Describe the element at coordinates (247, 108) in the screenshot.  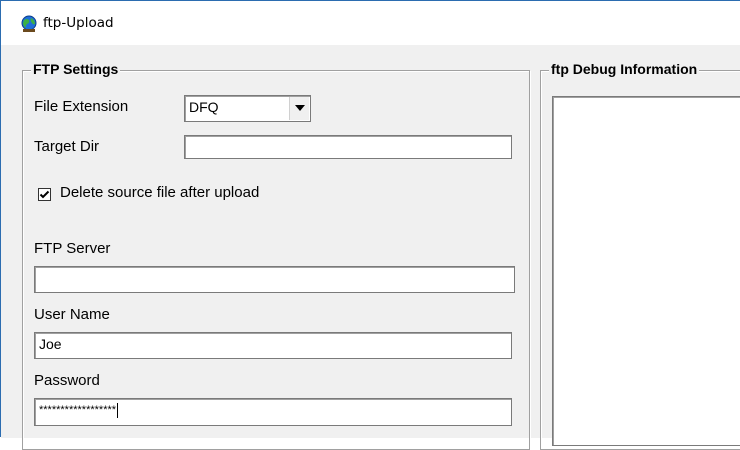
I see `file-extension-select: DFQ` at that location.